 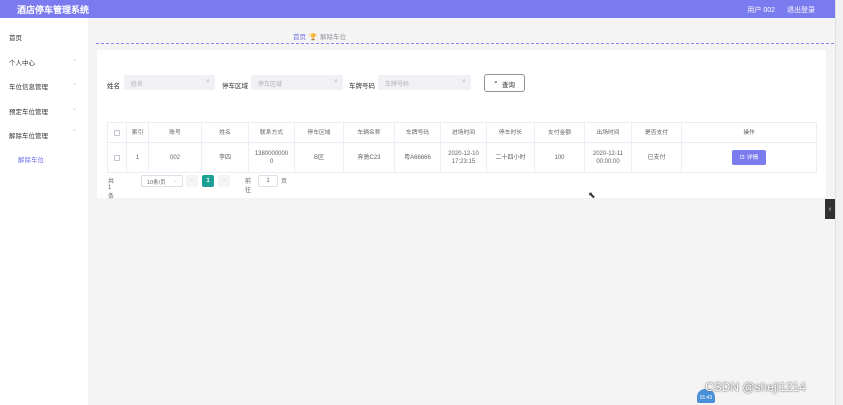 What do you see at coordinates (511, 157) in the screenshot?
I see `cell-duration: 二十四小时` at bounding box center [511, 157].